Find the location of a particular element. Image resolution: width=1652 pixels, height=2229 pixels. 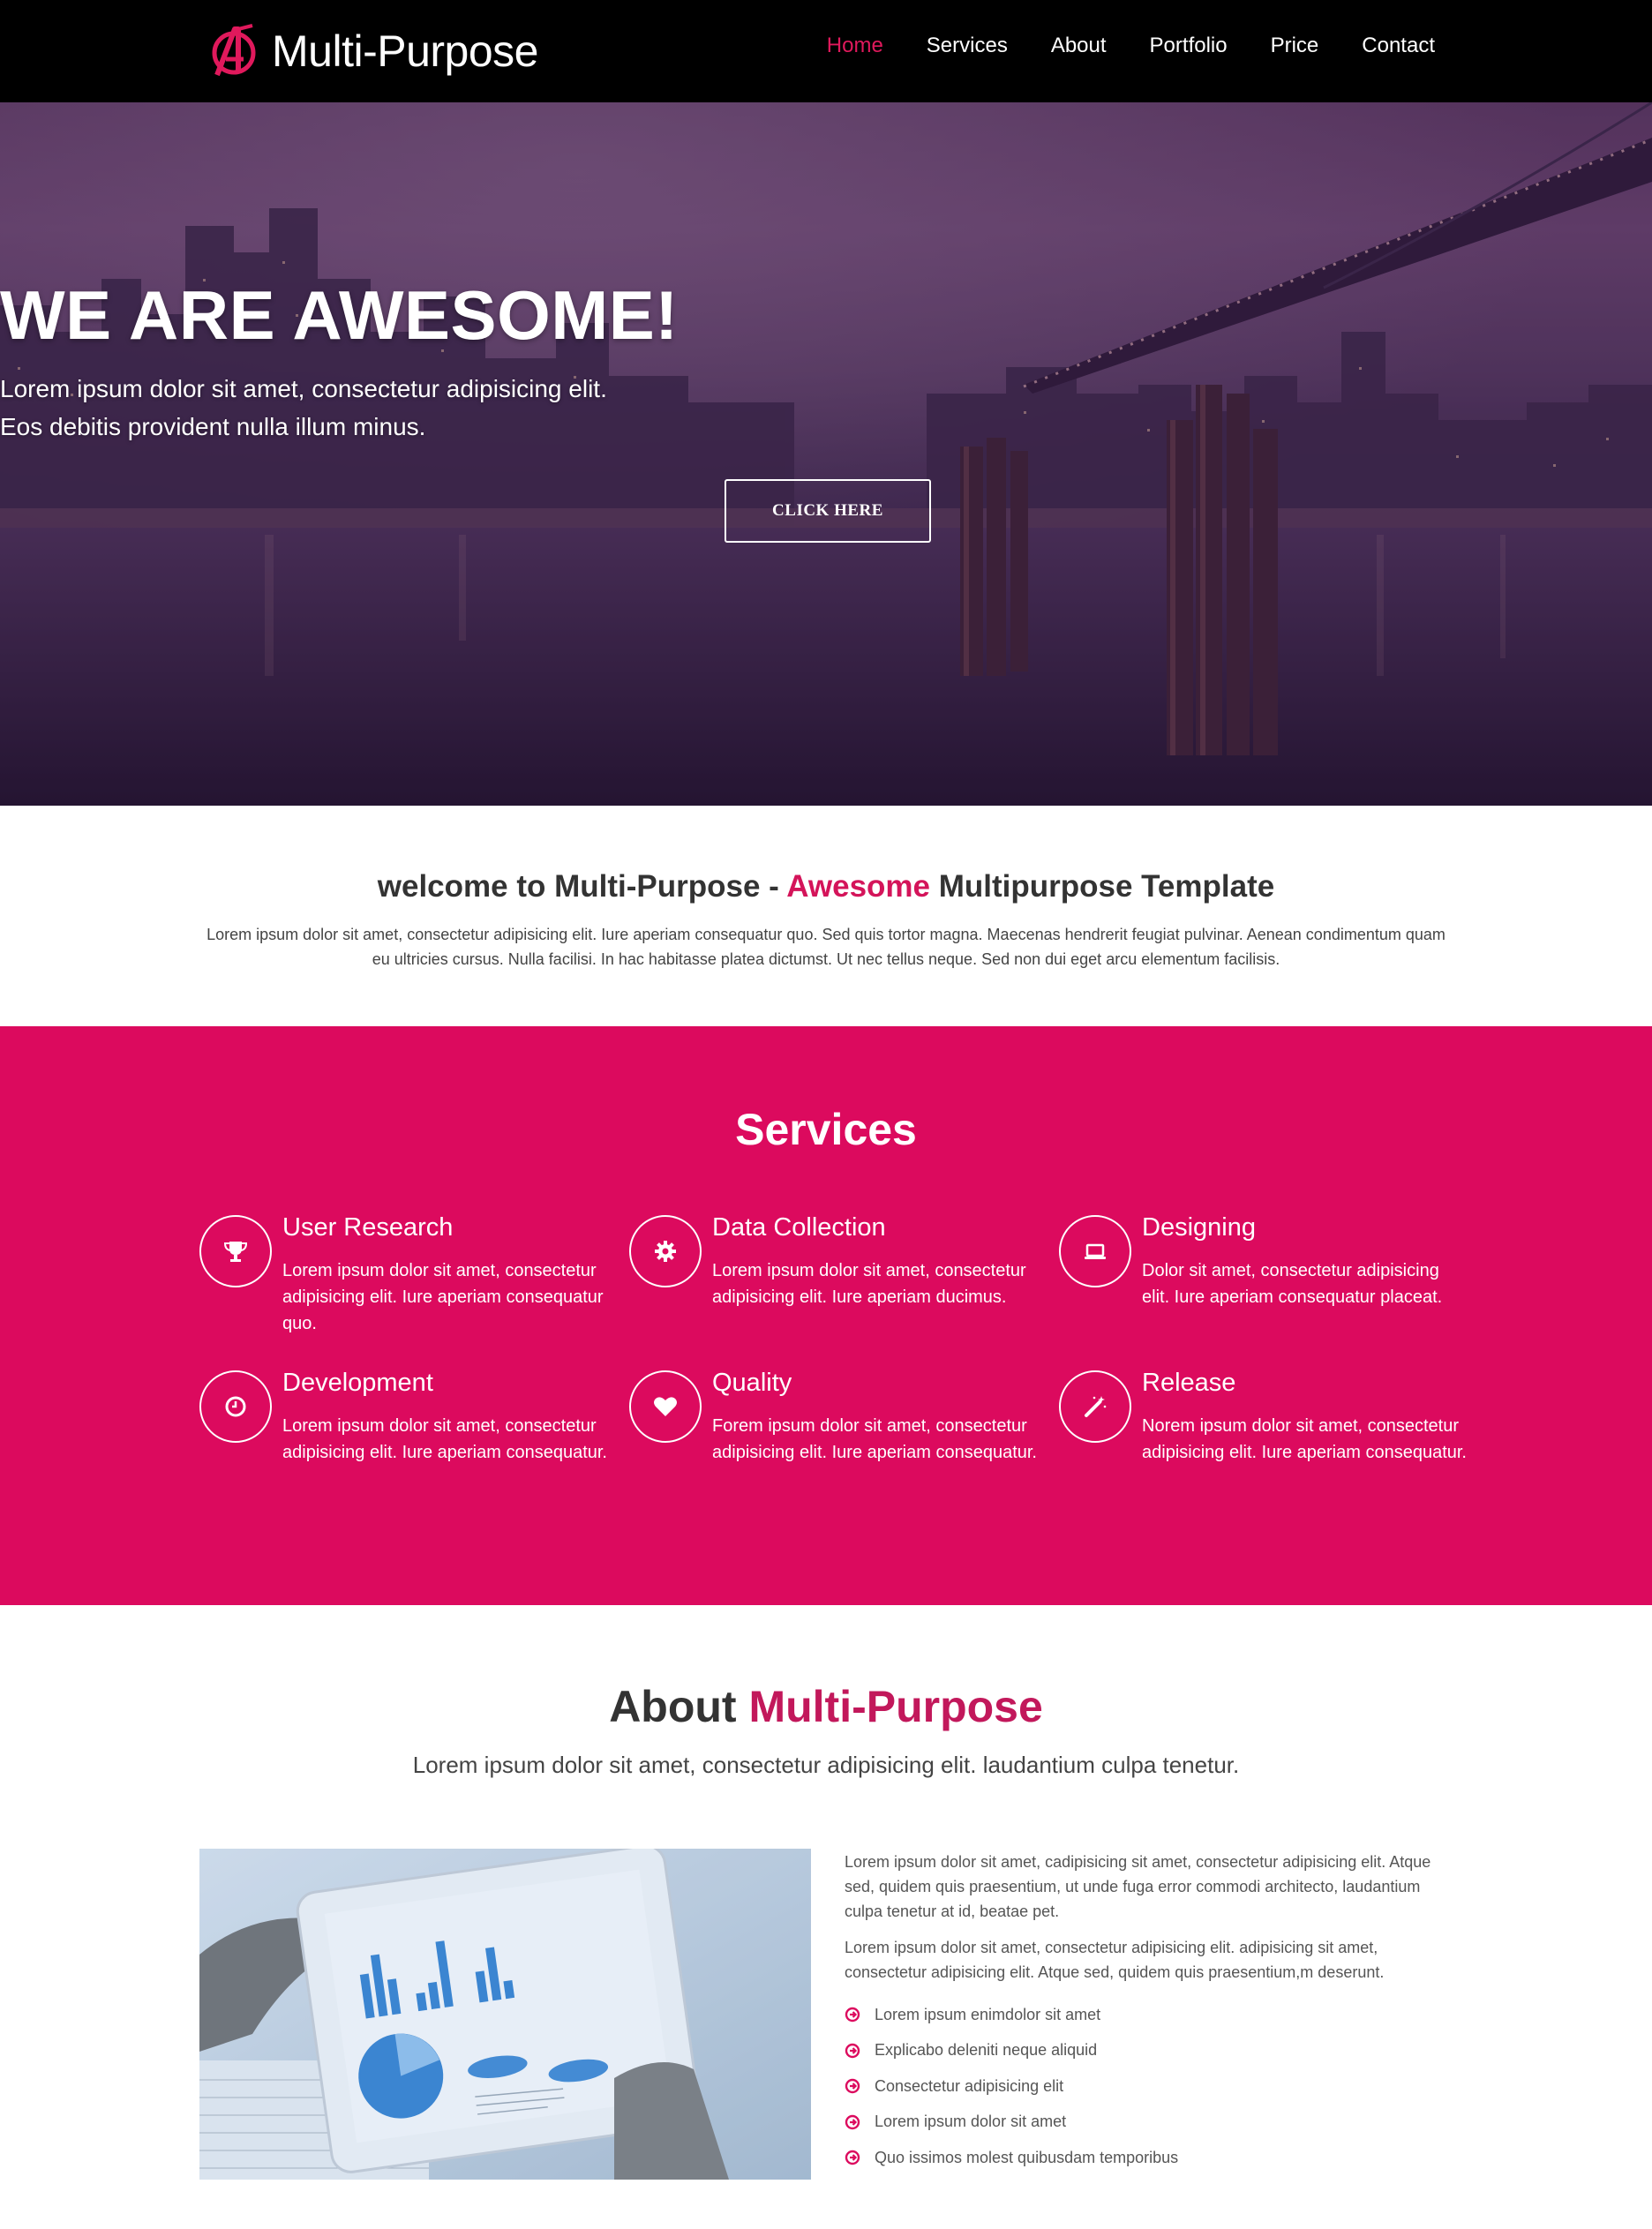

hero-title: WE ARE AWESOME! is located at coordinates (339, 315).